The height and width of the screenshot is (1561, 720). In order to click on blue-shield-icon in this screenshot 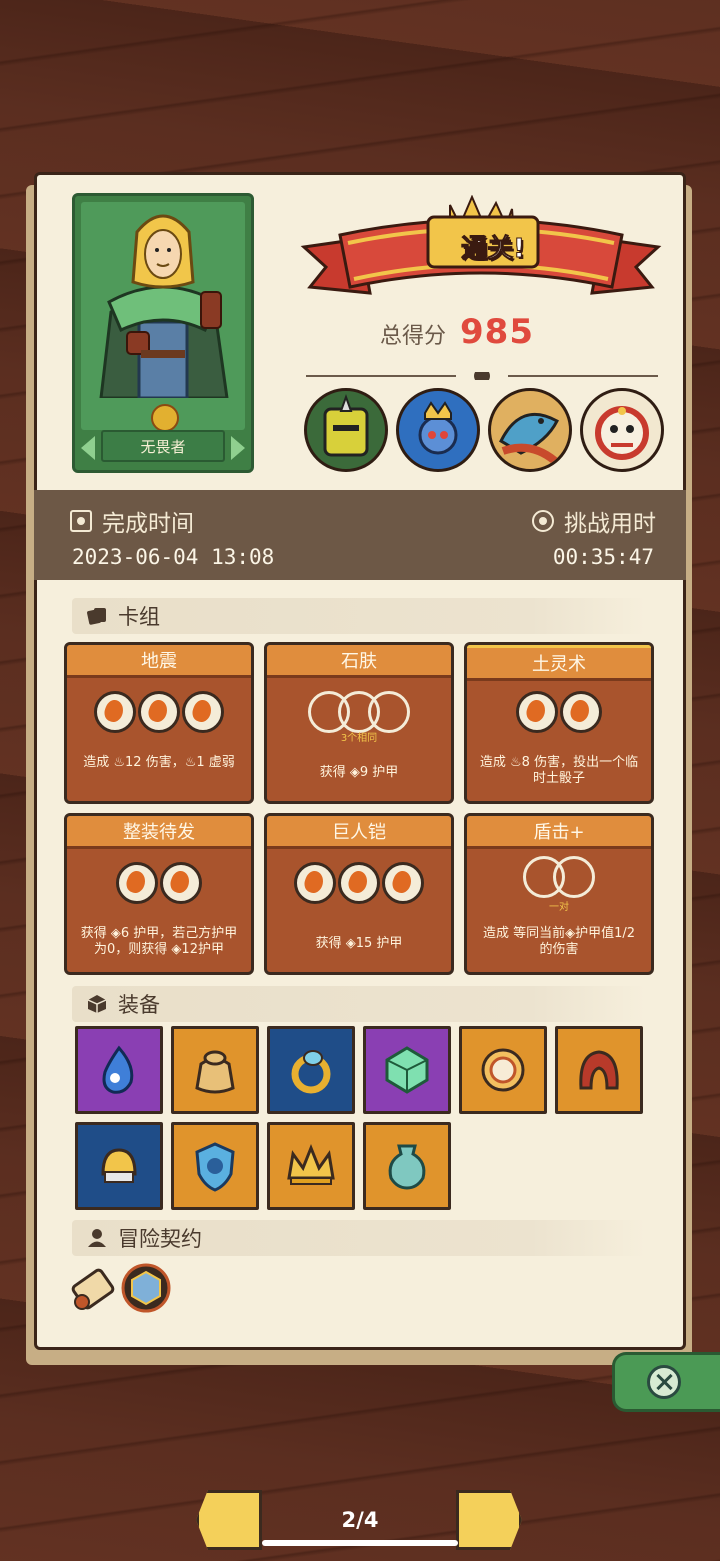, I will do `click(215, 1166)`.